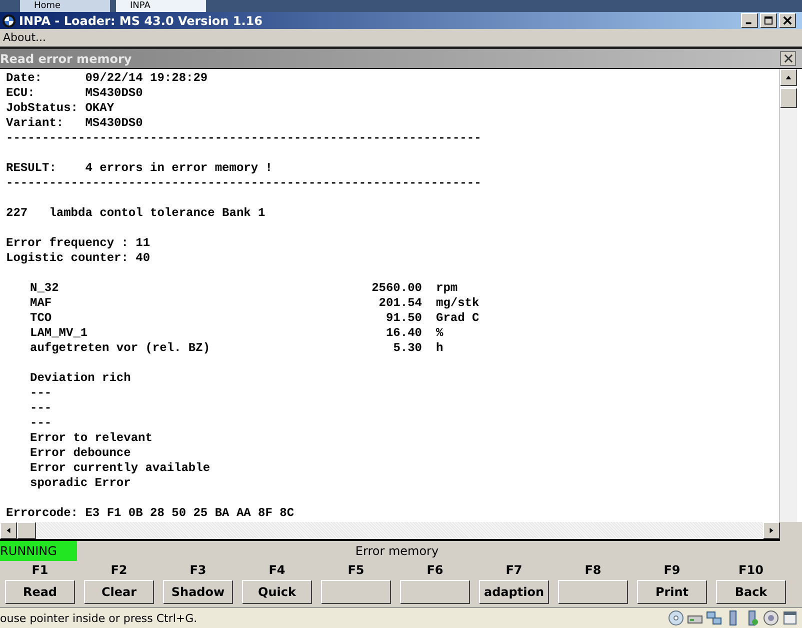 The height and width of the screenshot is (628, 802). Describe the element at coordinates (75, 93) in the screenshot. I see `output-line: ECU: MS430DS0` at that location.